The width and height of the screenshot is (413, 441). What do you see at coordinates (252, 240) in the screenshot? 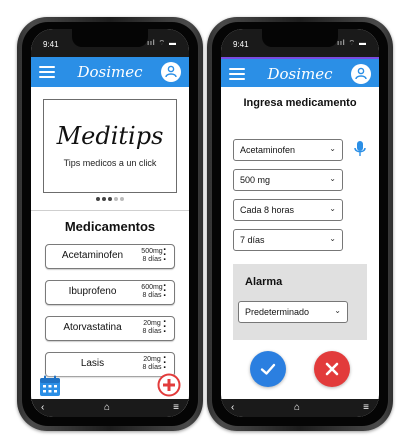
I see `duration-select-value: 7 días` at bounding box center [252, 240].